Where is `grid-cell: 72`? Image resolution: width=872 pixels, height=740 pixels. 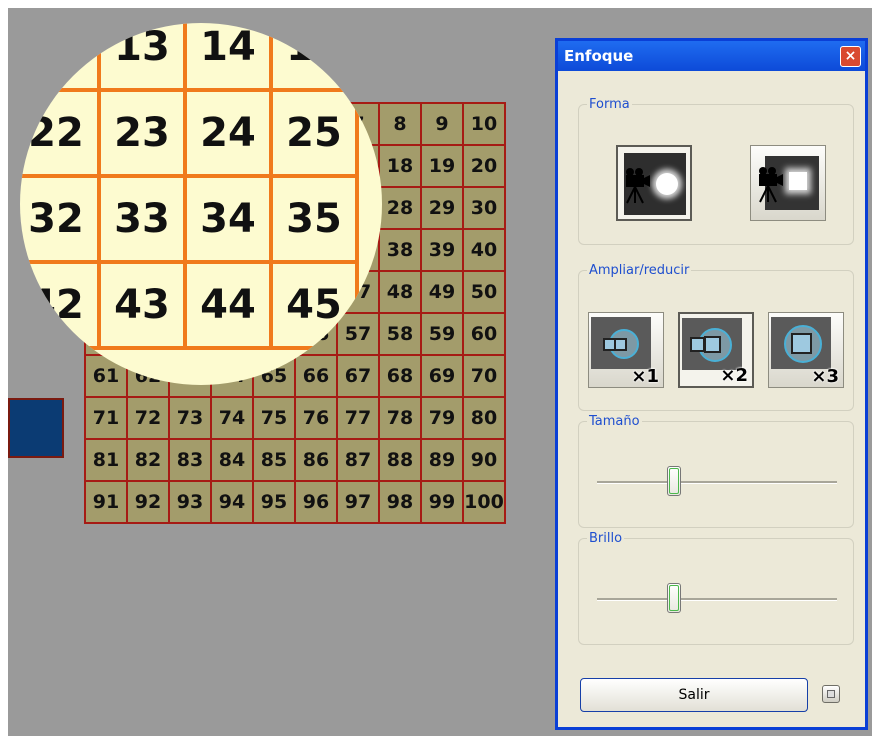
grid-cell: 72 is located at coordinates (148, 418).